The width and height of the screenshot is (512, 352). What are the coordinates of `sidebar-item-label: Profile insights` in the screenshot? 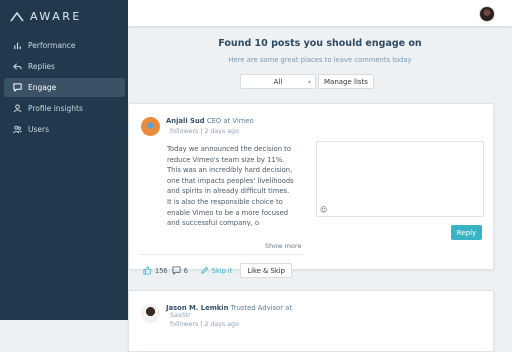 It's located at (55, 108).